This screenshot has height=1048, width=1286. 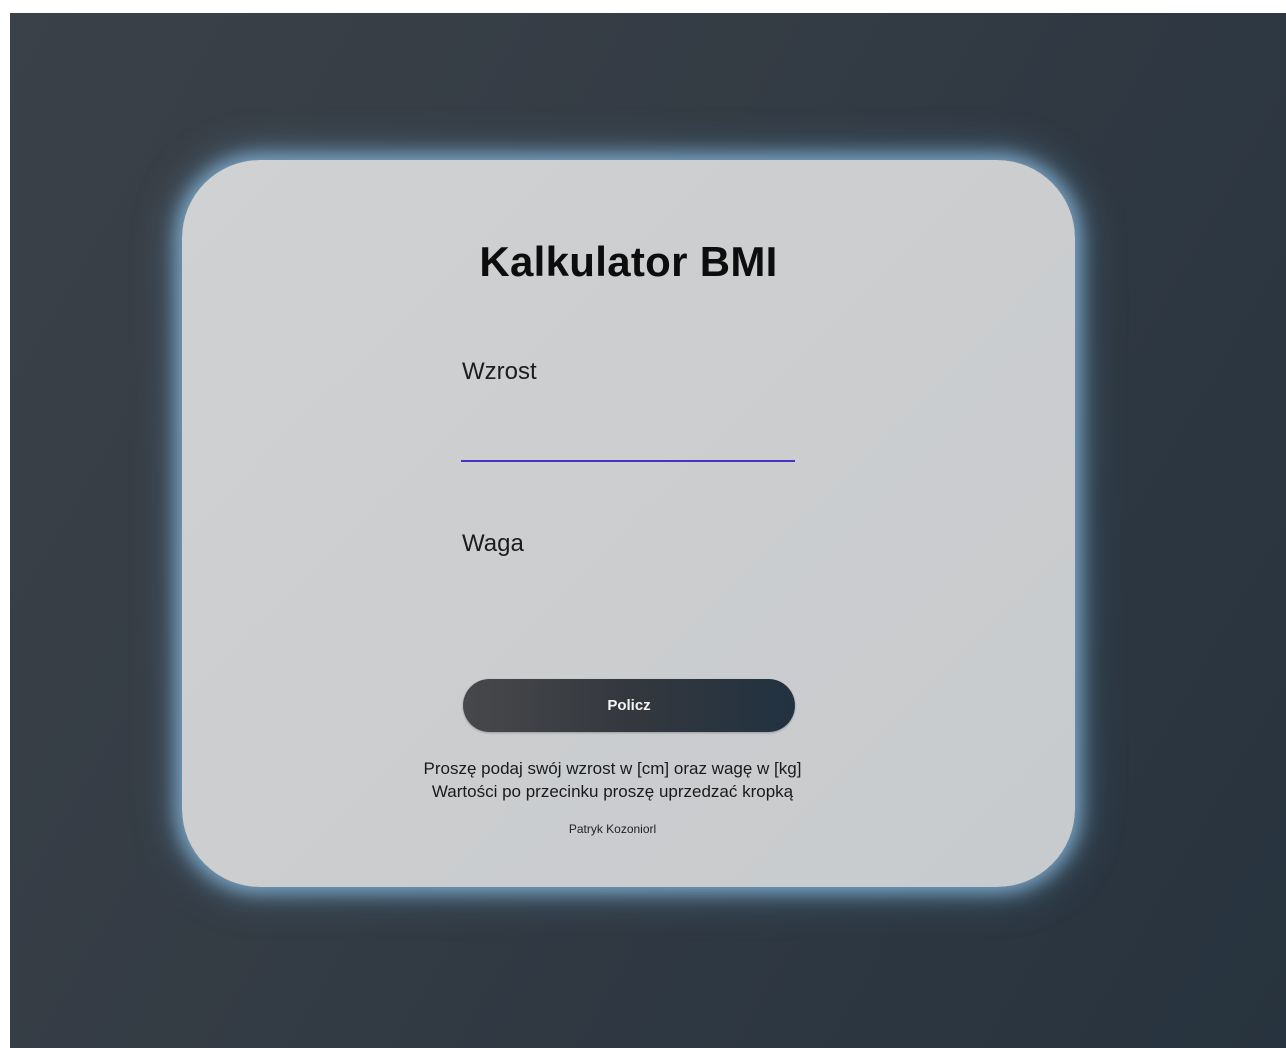 What do you see at coordinates (629, 705) in the screenshot?
I see `calculate-button: Policz` at bounding box center [629, 705].